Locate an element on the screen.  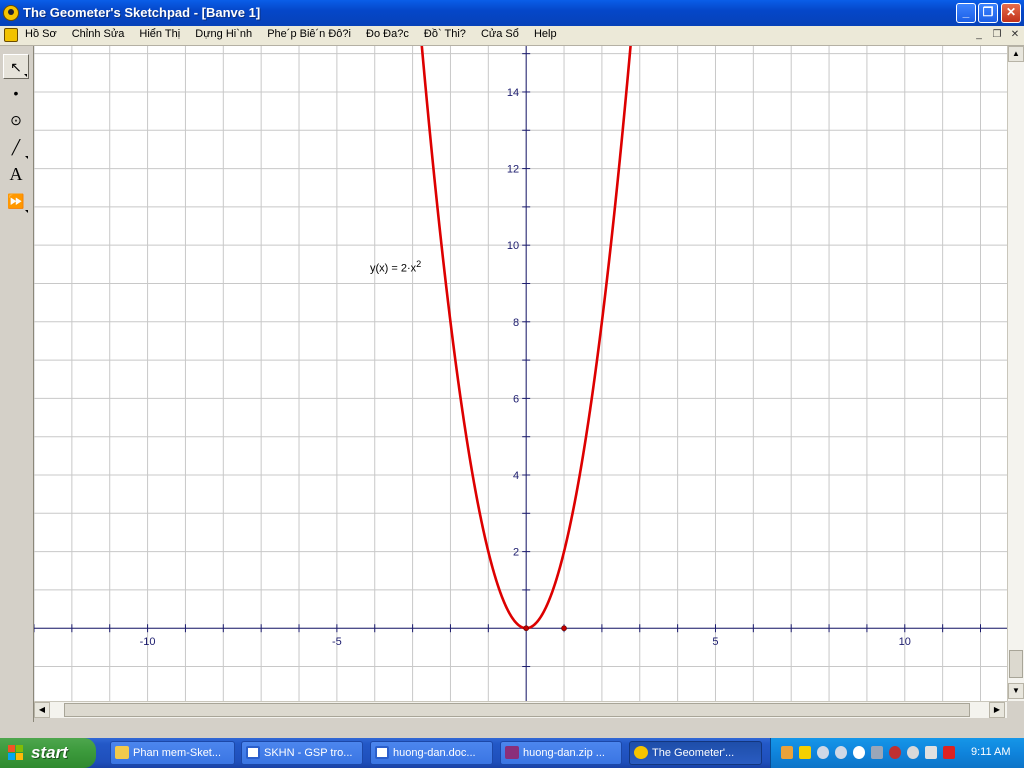
start-label: start is located at coordinates (49, 752).